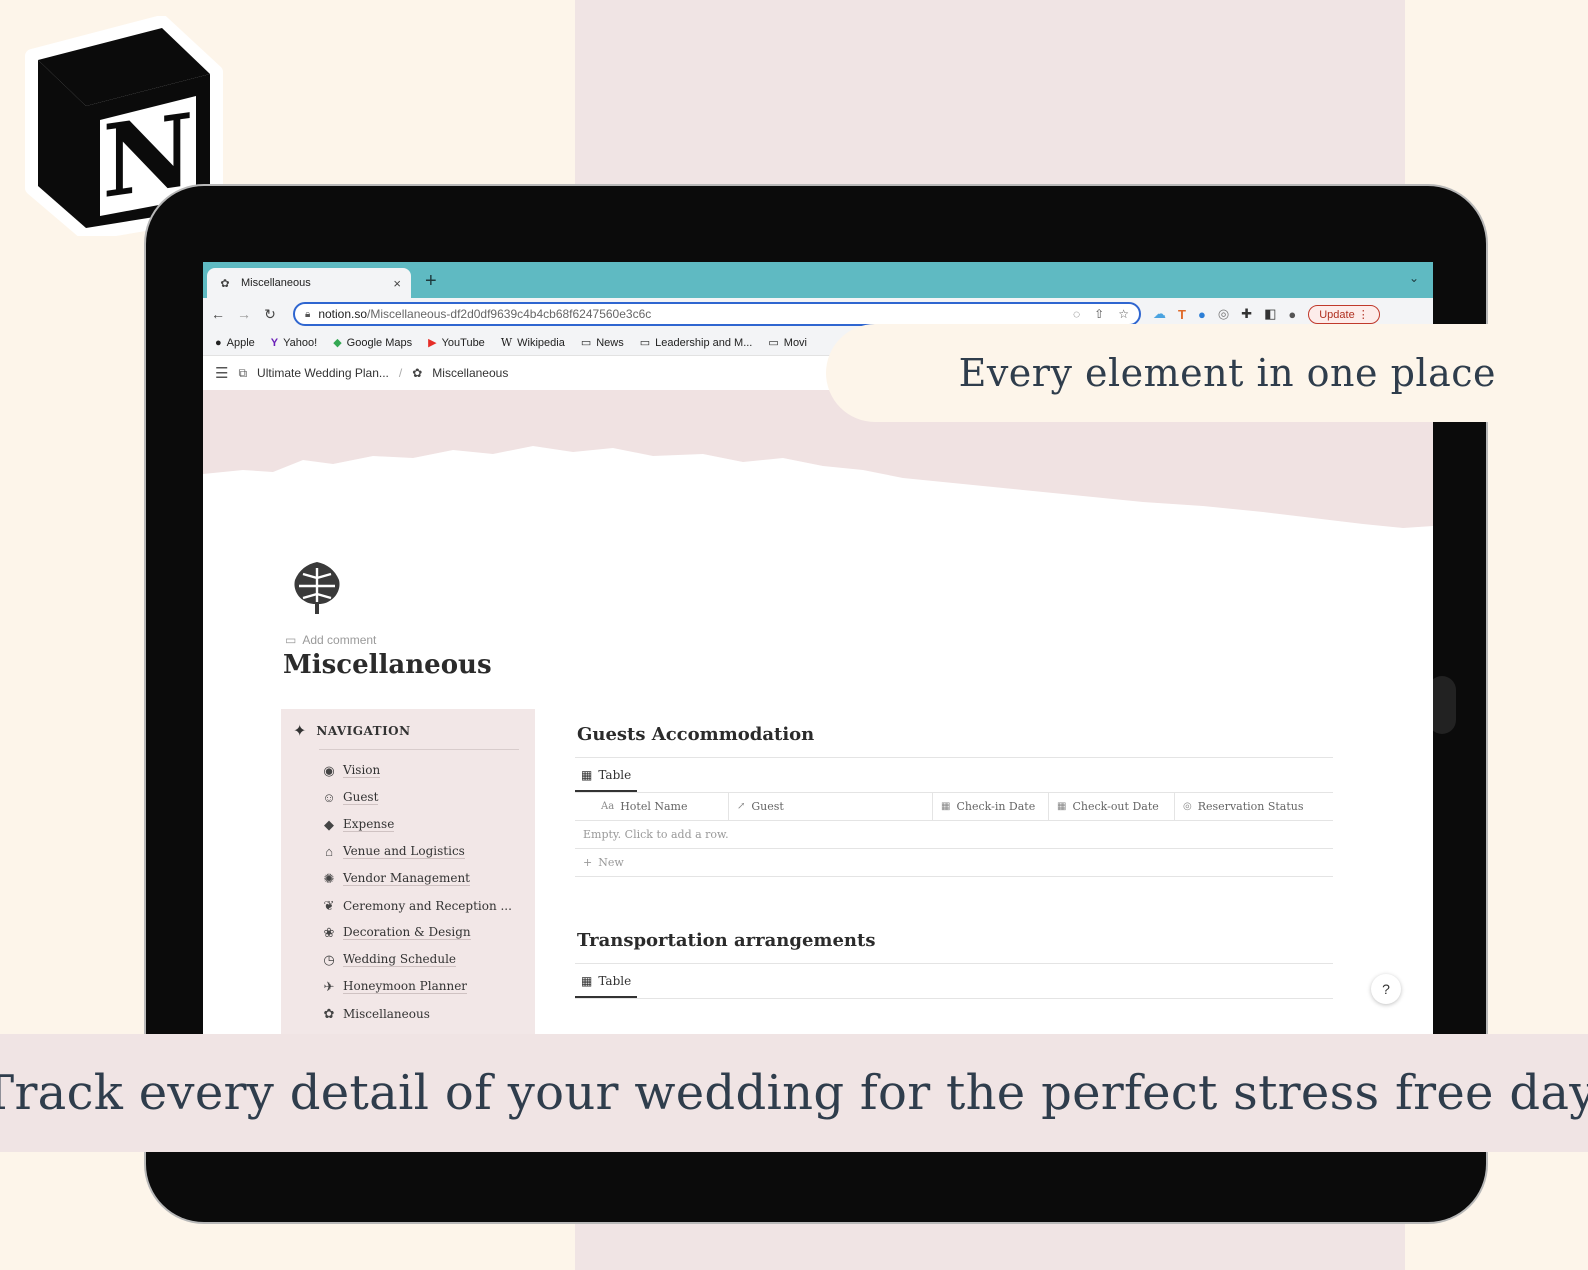  What do you see at coordinates (270, 314) in the screenshot?
I see `reload-icon: ↻` at bounding box center [270, 314].